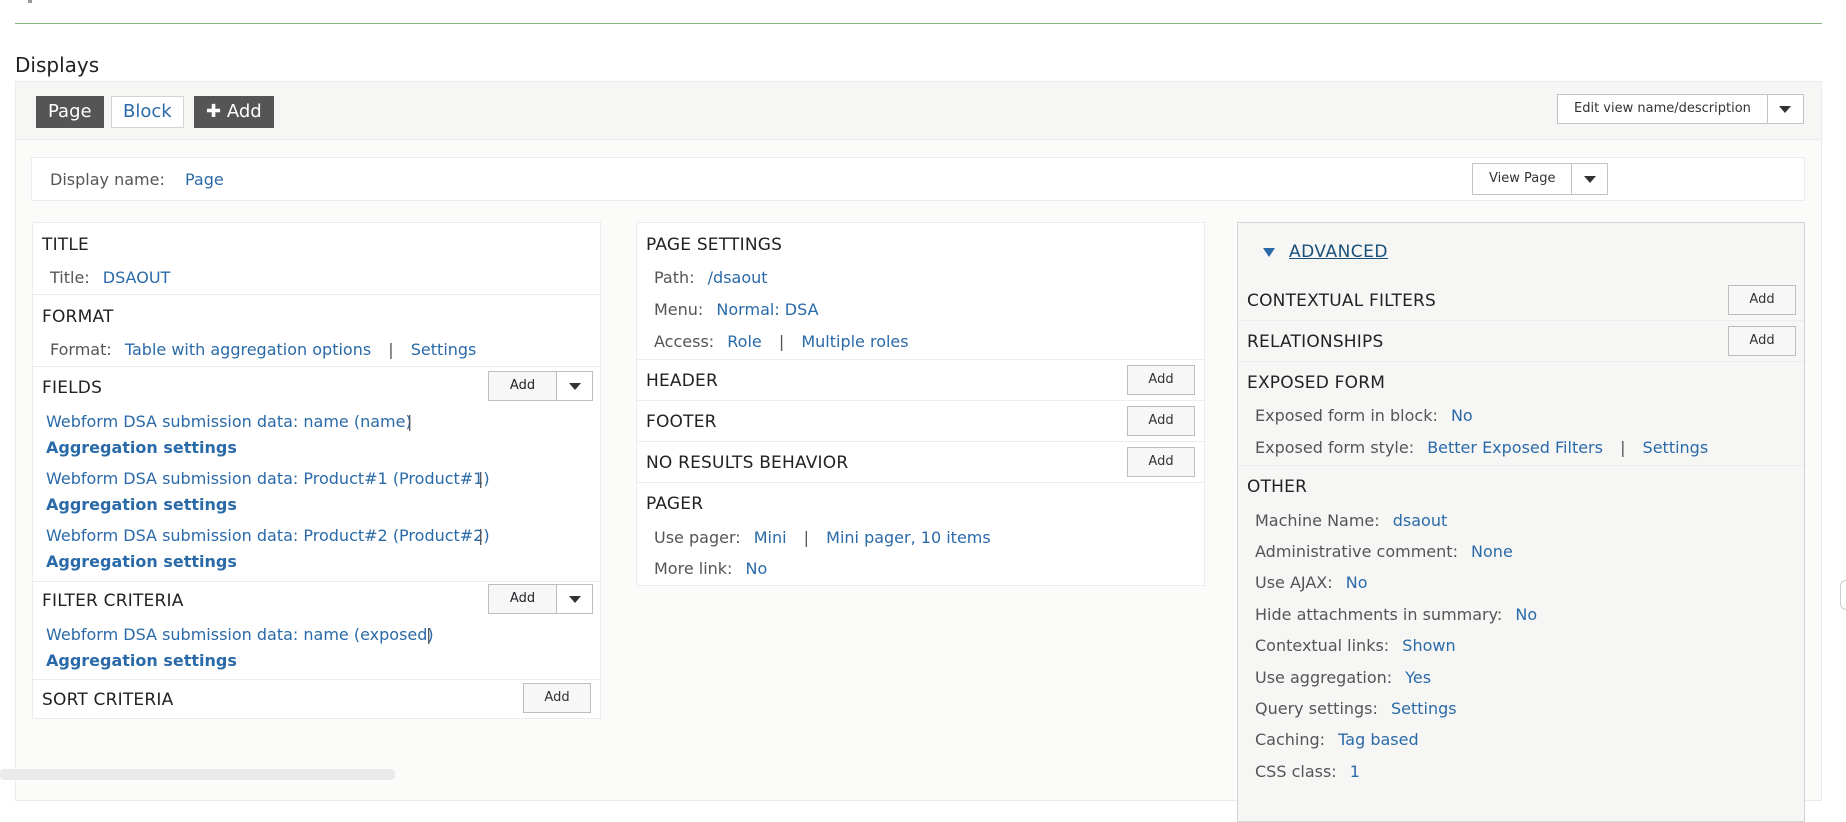 This screenshot has width=1846, height=822. Describe the element at coordinates (197, 774) in the screenshot. I see `horizontal-scrollbar` at that location.